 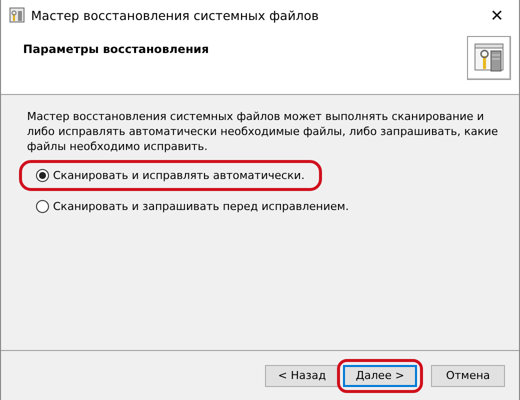 I want to click on wizard-button: Далее >, so click(x=380, y=375).